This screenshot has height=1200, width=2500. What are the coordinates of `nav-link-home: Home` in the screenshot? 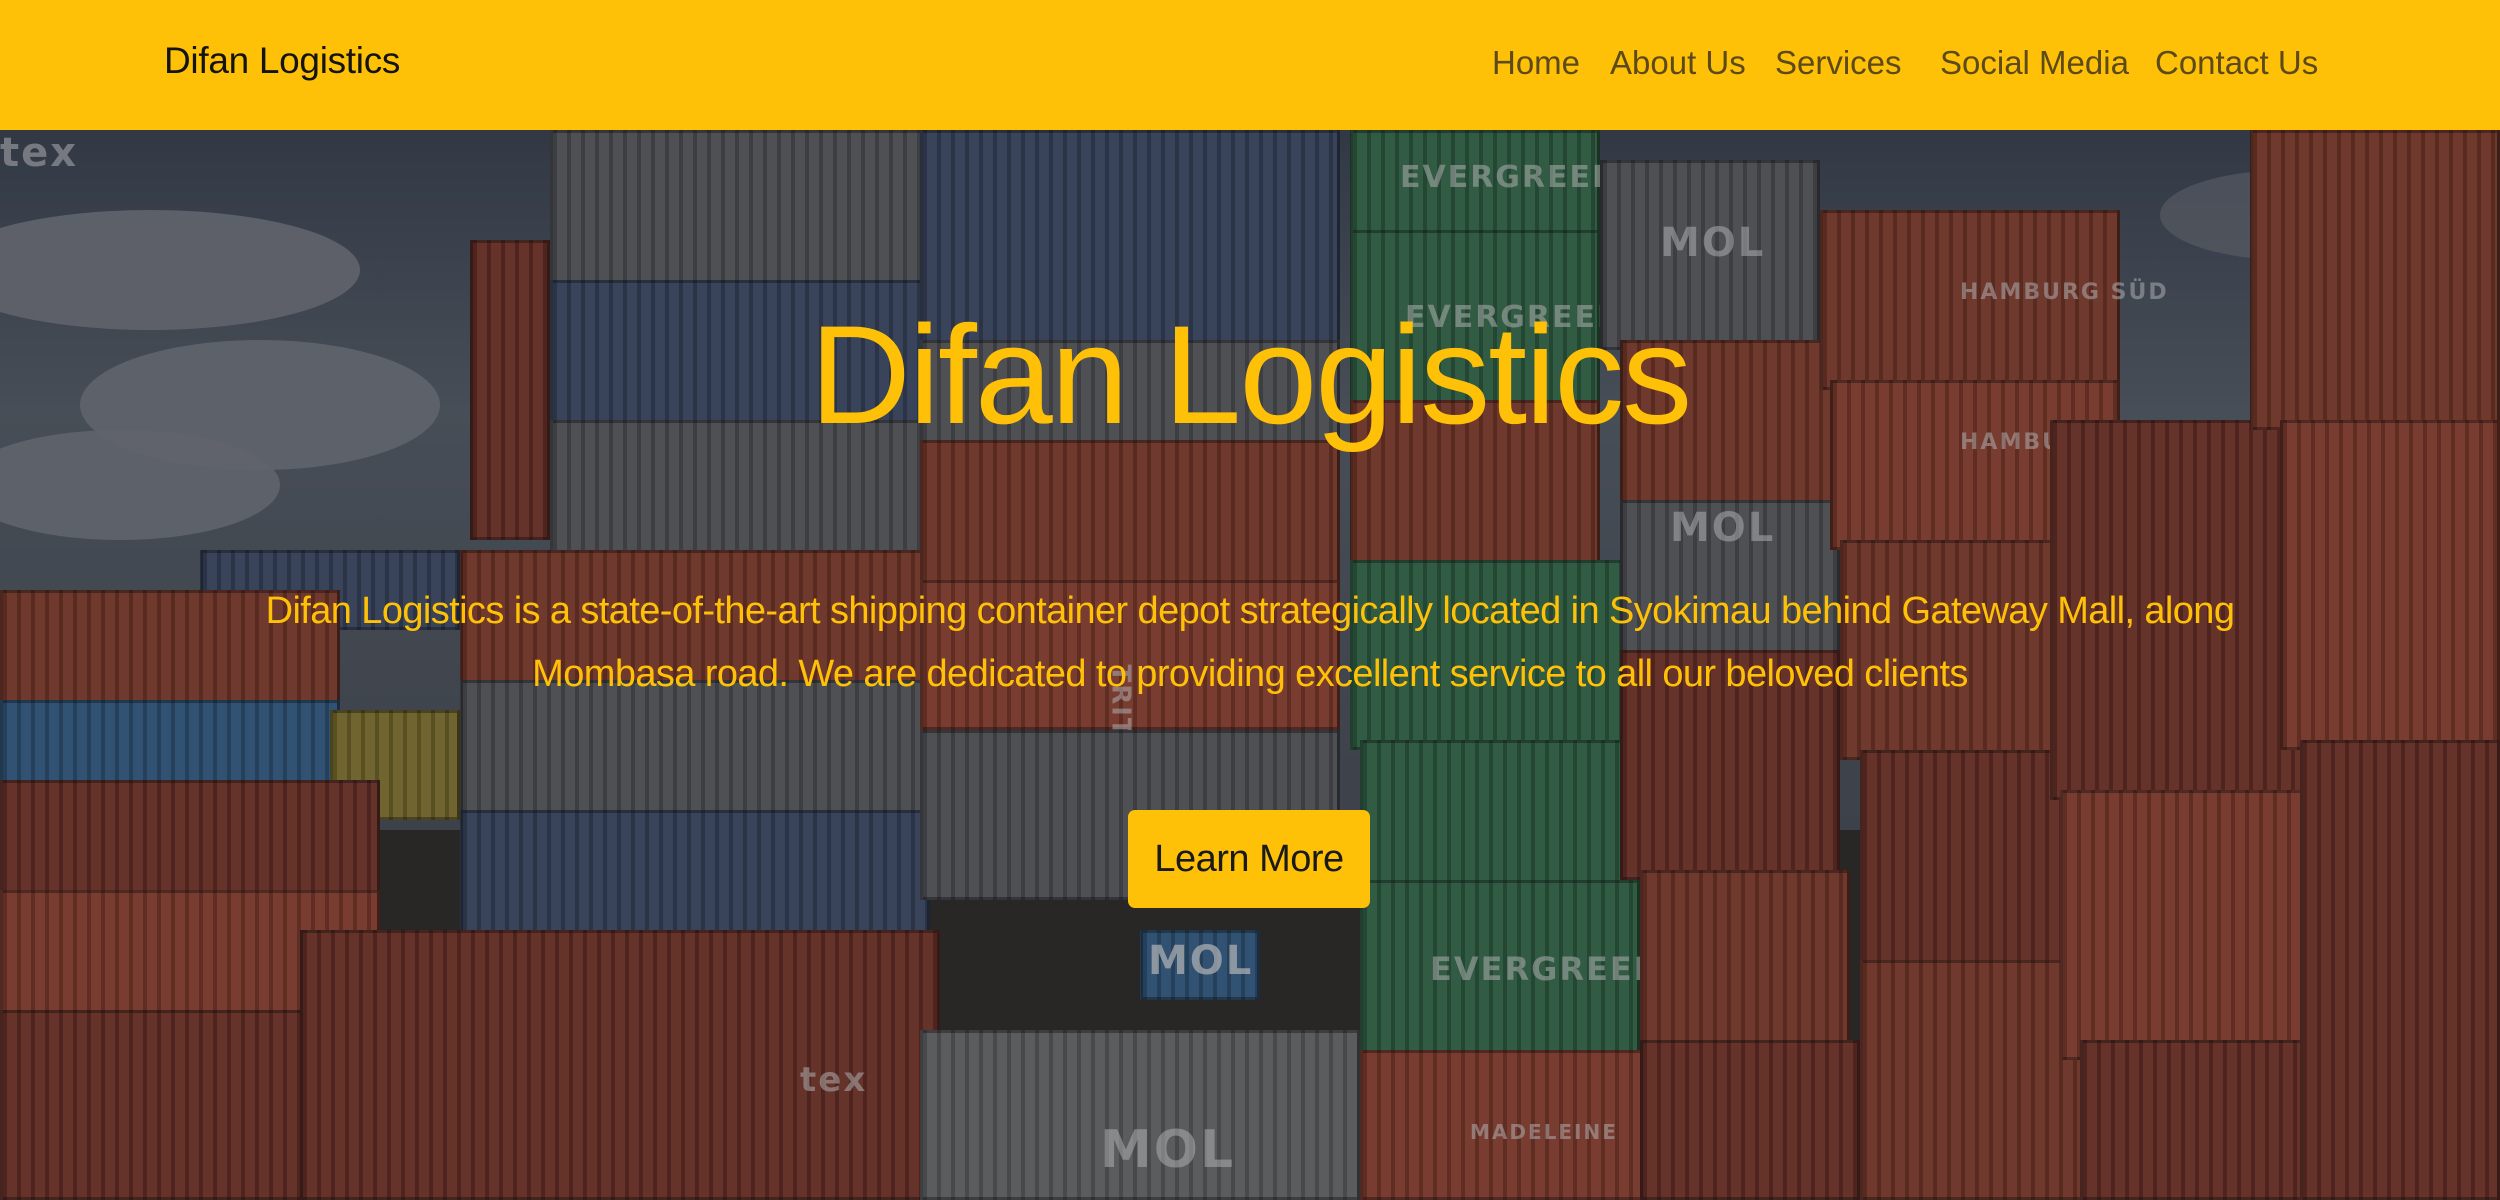 It's located at (1536, 63).